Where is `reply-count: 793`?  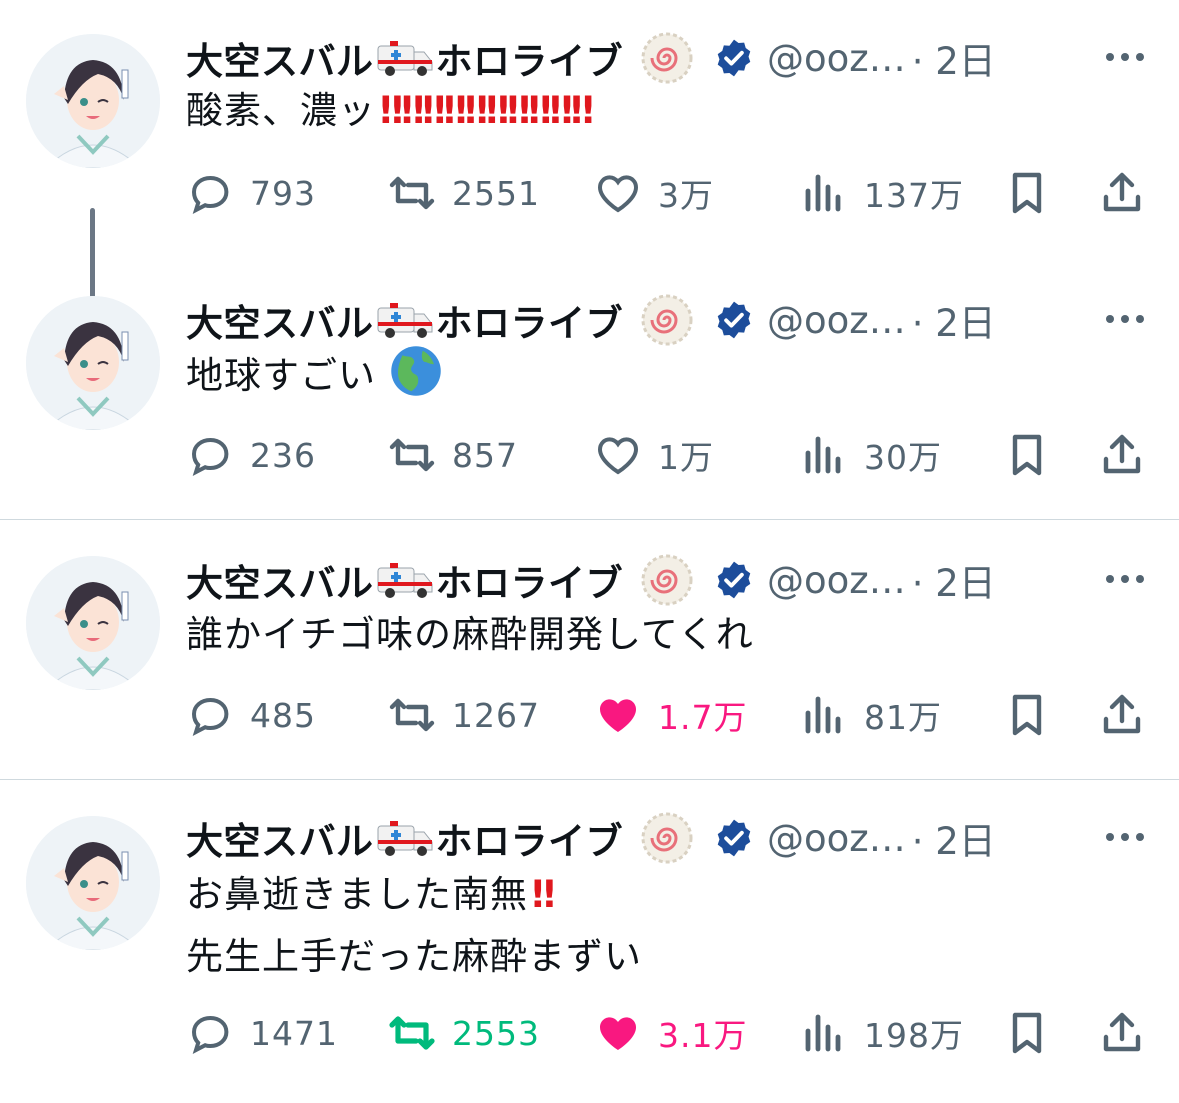
reply-count: 793 is located at coordinates (283, 193).